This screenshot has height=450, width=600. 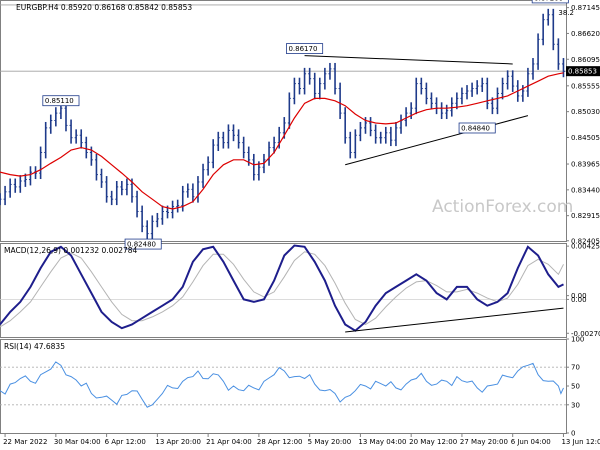 What do you see at coordinates (585, 34) in the screenshot?
I see `y-tick-label: 0.86620` at bounding box center [585, 34].